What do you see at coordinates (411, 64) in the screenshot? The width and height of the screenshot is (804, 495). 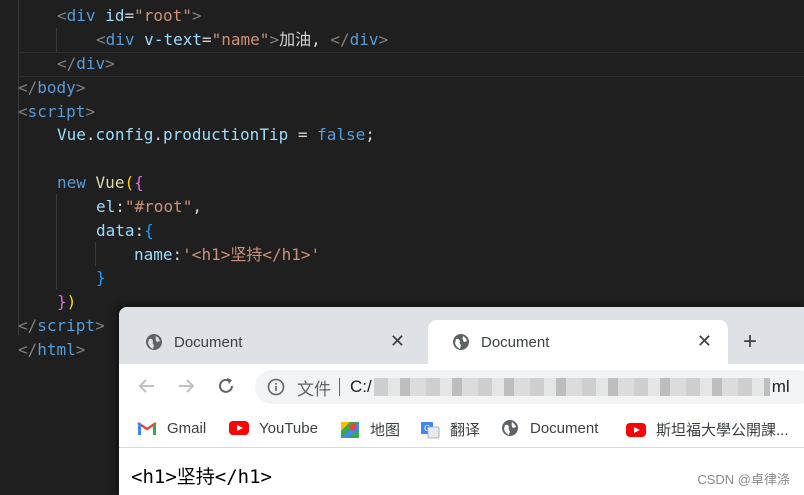 I see `current-line-highlight` at bounding box center [411, 64].